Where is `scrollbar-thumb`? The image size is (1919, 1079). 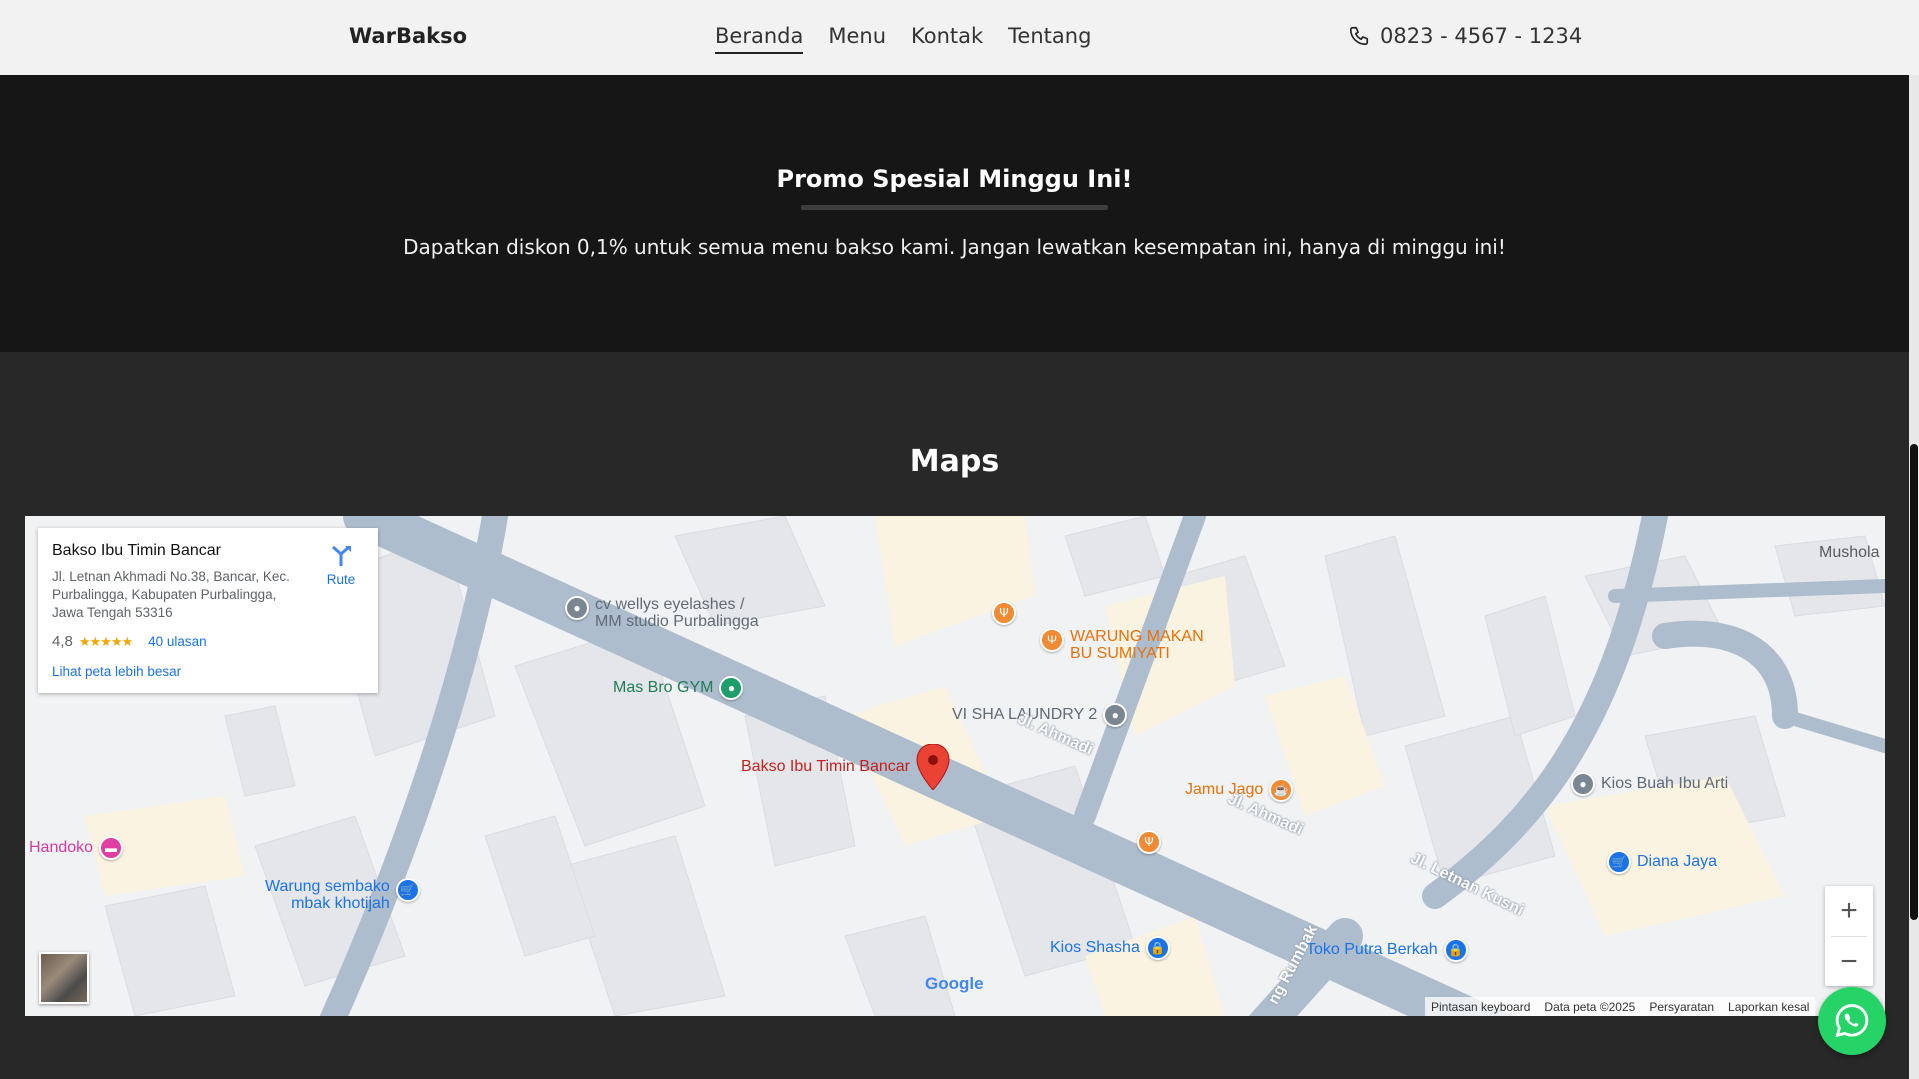 scrollbar-thumb is located at coordinates (1914, 682).